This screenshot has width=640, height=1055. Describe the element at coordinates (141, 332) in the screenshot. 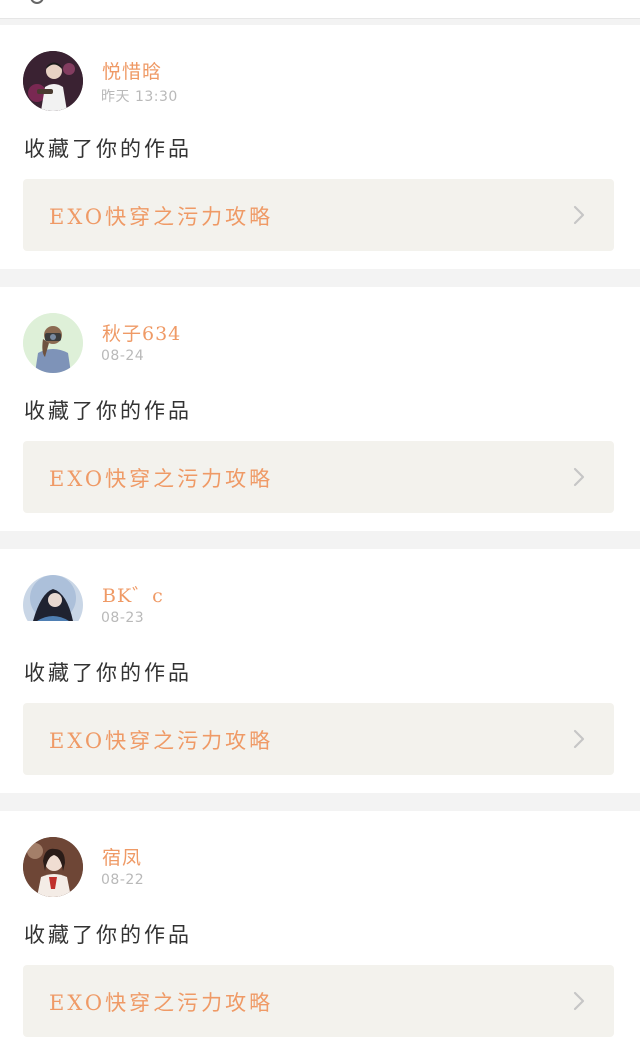

I see `username: 秋子634` at that location.